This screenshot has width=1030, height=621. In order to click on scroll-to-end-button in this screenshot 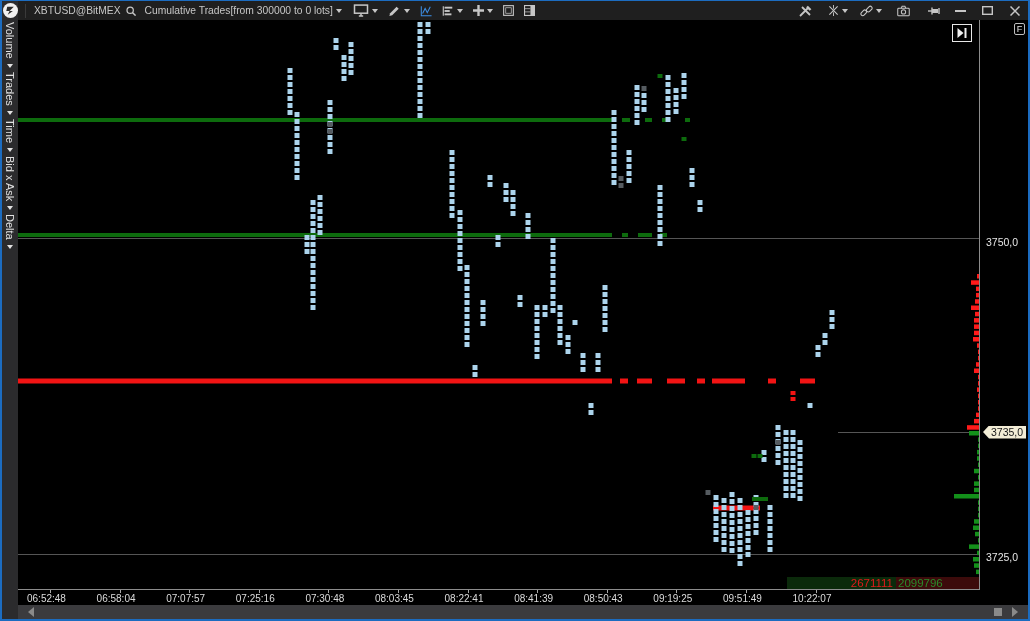, I will do `click(962, 33)`.